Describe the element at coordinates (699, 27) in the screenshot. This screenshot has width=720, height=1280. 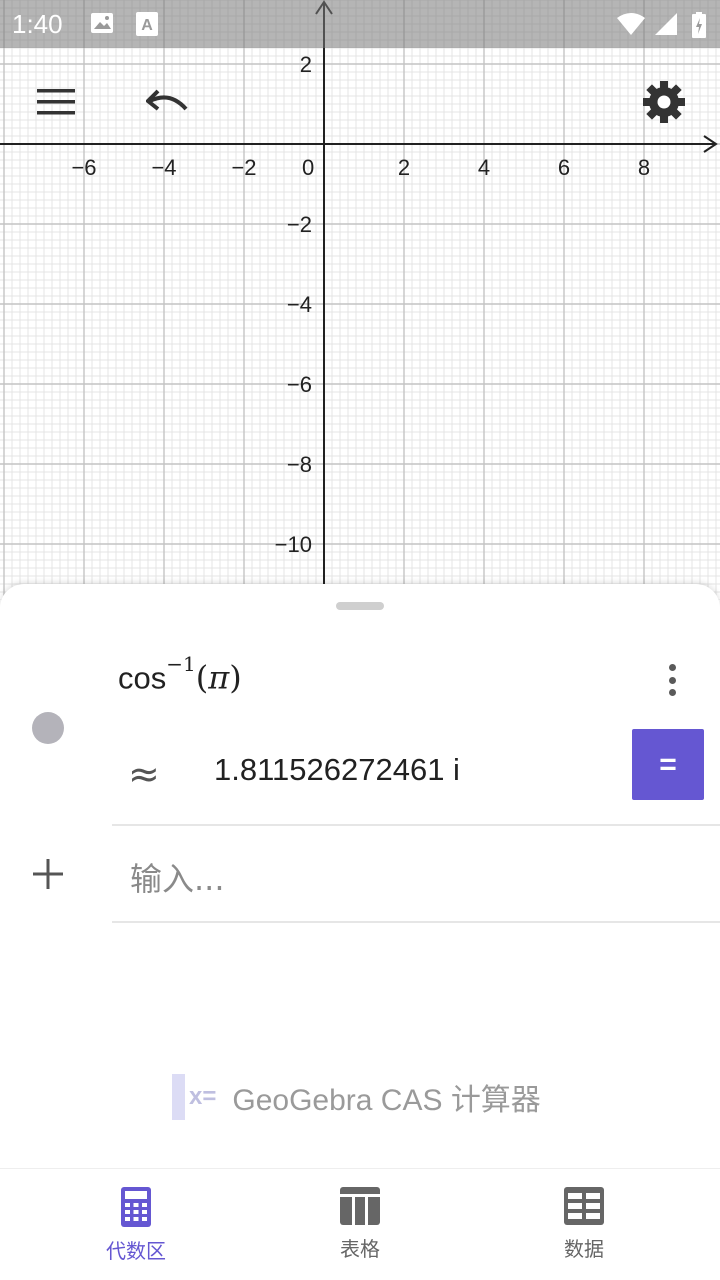
I see `battery-charging-icon` at that location.